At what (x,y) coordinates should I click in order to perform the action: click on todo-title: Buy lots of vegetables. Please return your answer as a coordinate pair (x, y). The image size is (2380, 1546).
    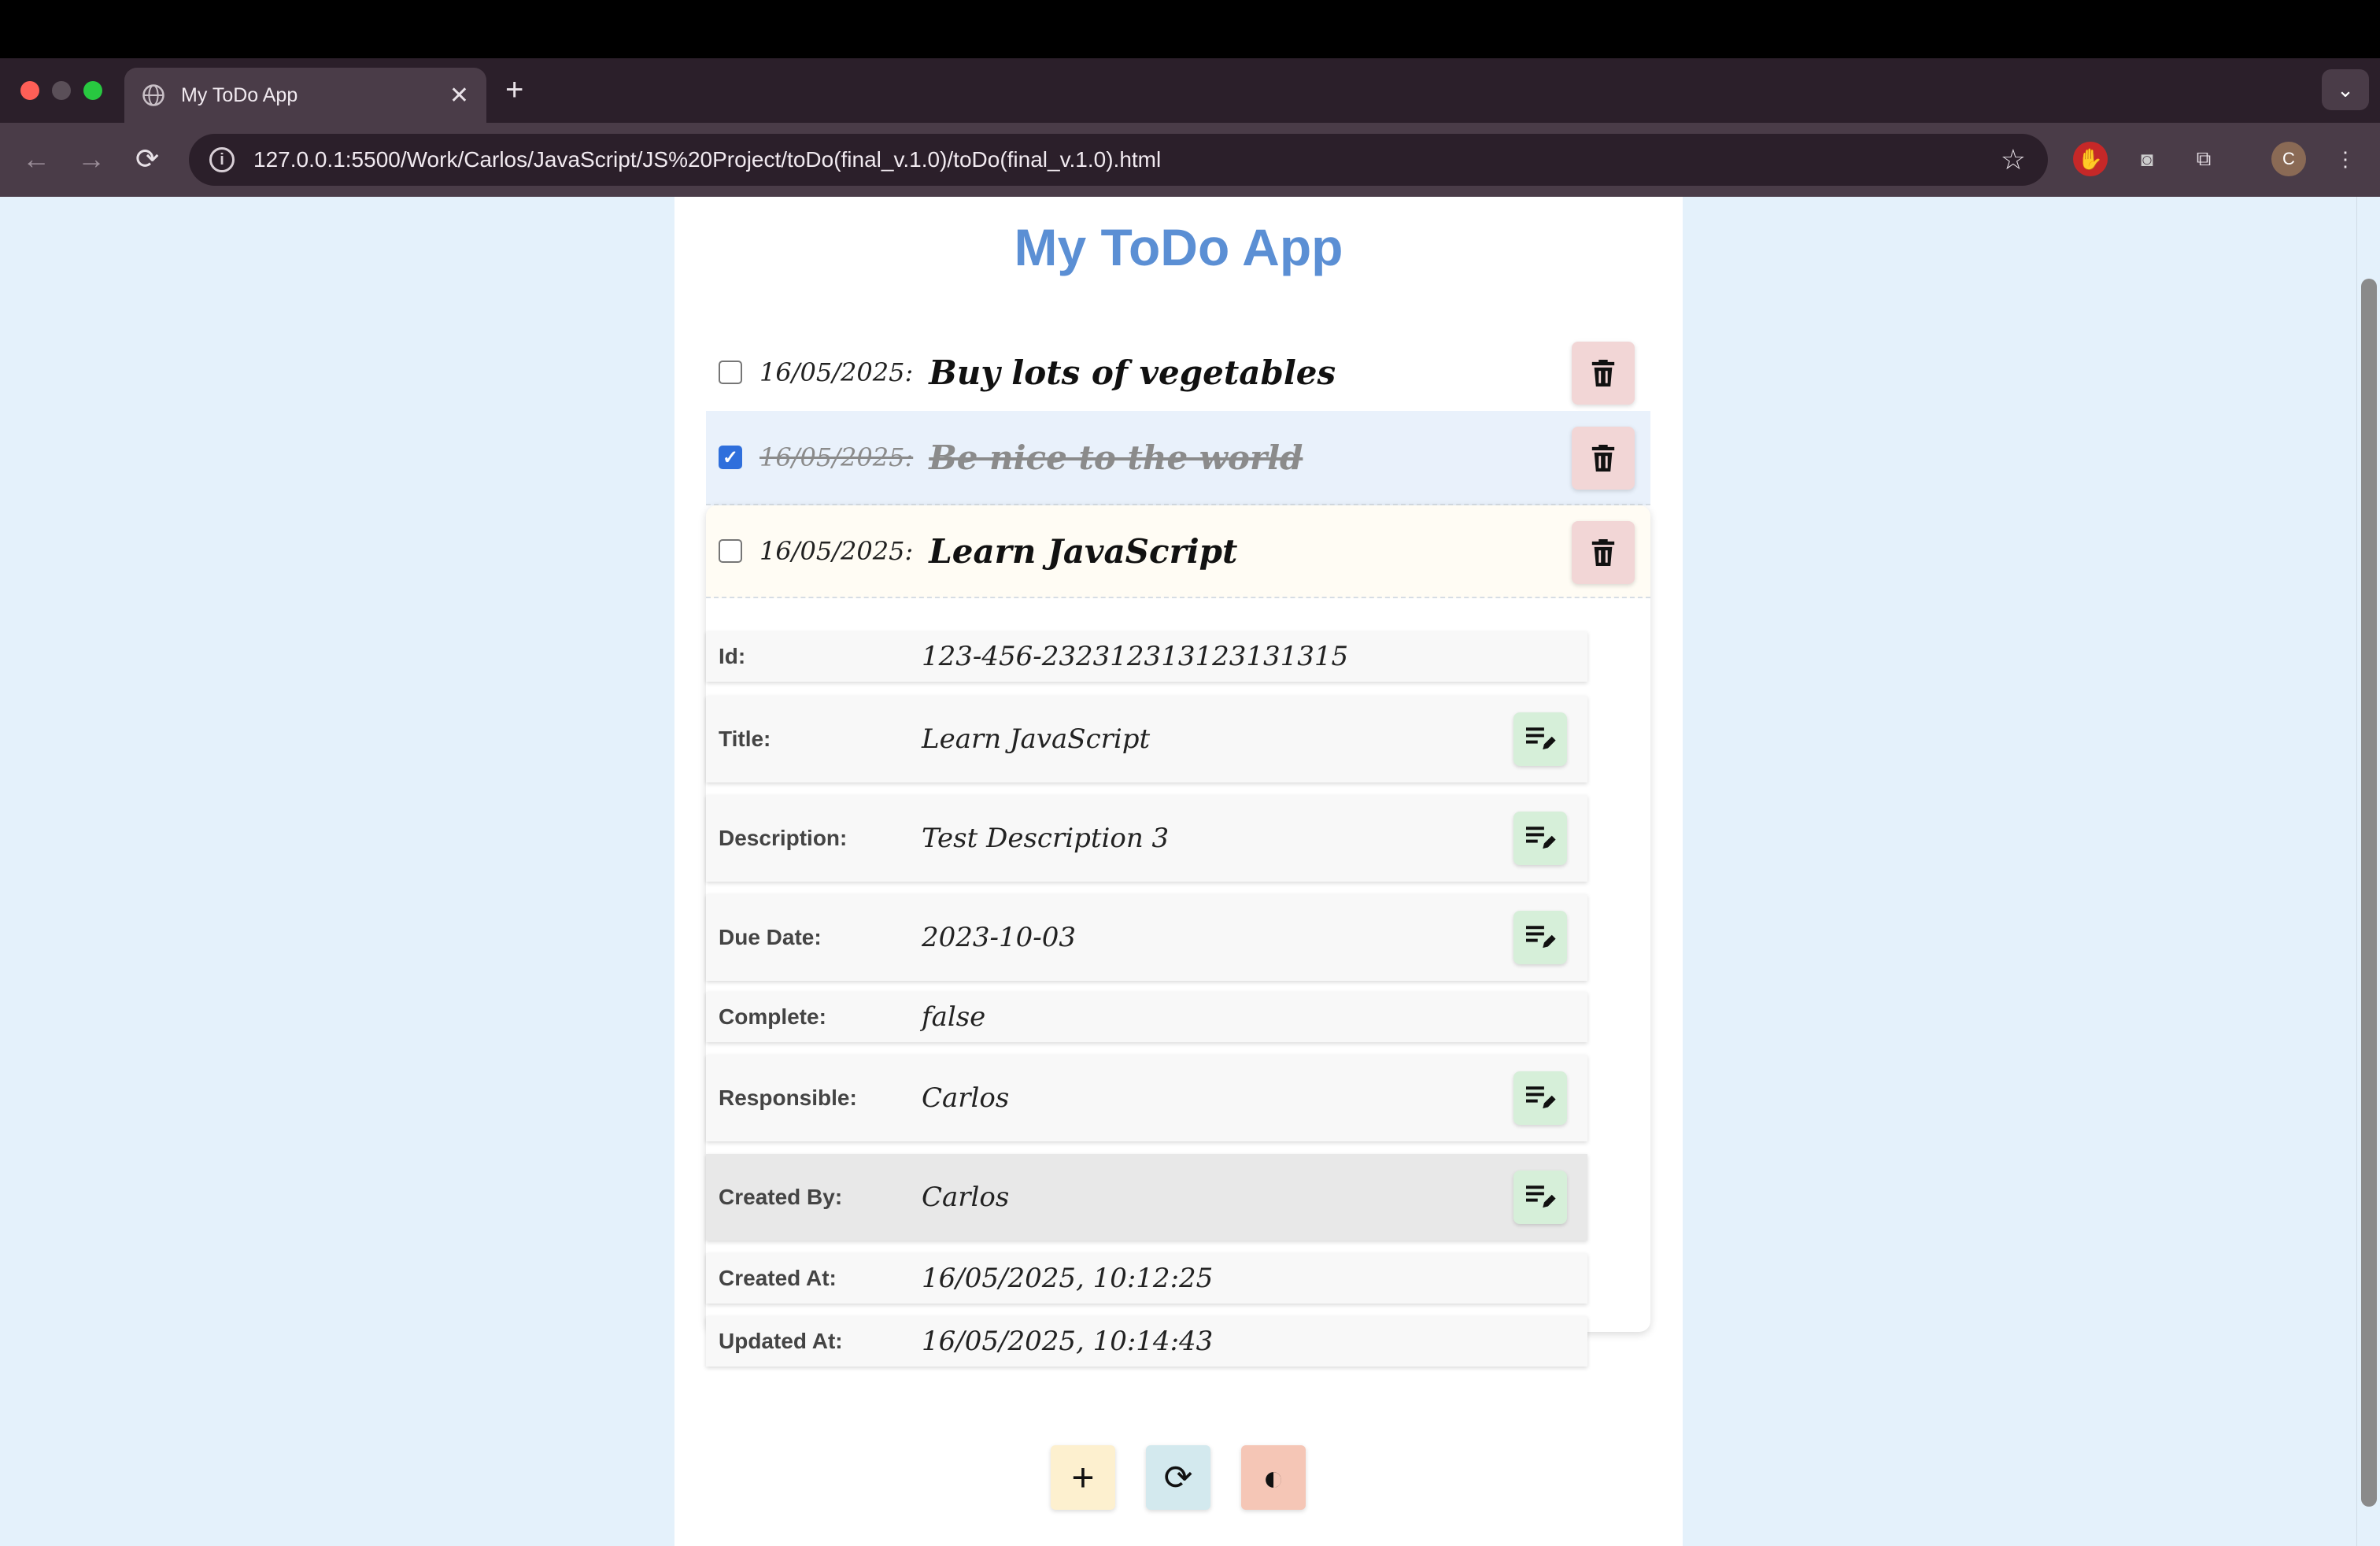
    Looking at the image, I should click on (1132, 372).